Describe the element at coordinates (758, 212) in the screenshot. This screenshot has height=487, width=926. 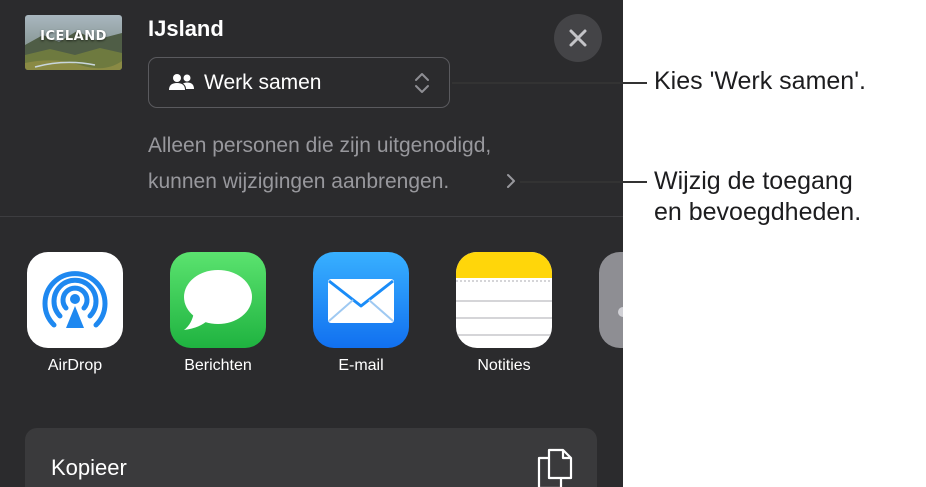
I see `callout-access-line-2: en bevoegdheden.` at that location.